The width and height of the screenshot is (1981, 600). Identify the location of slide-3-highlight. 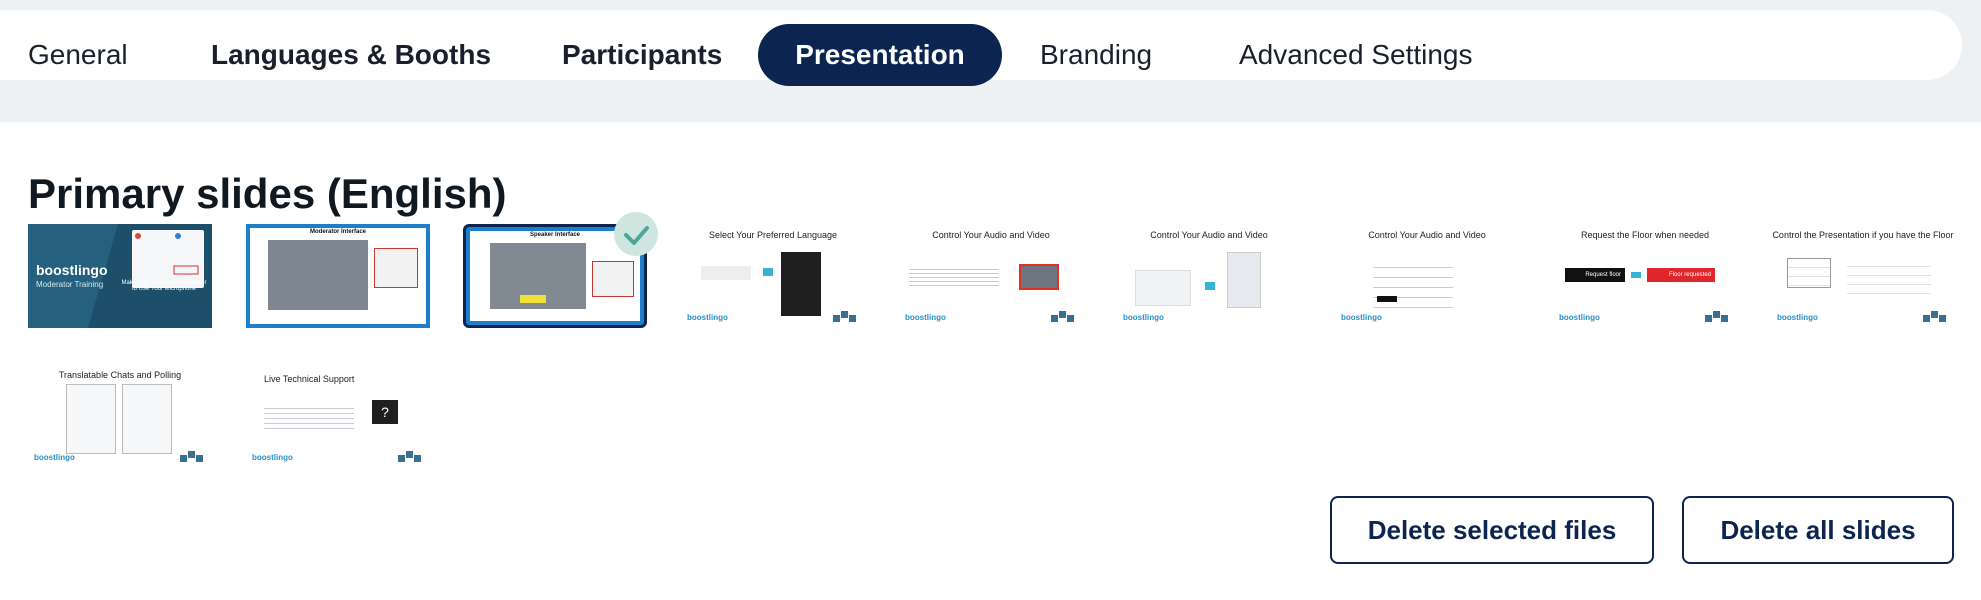
(533, 299).